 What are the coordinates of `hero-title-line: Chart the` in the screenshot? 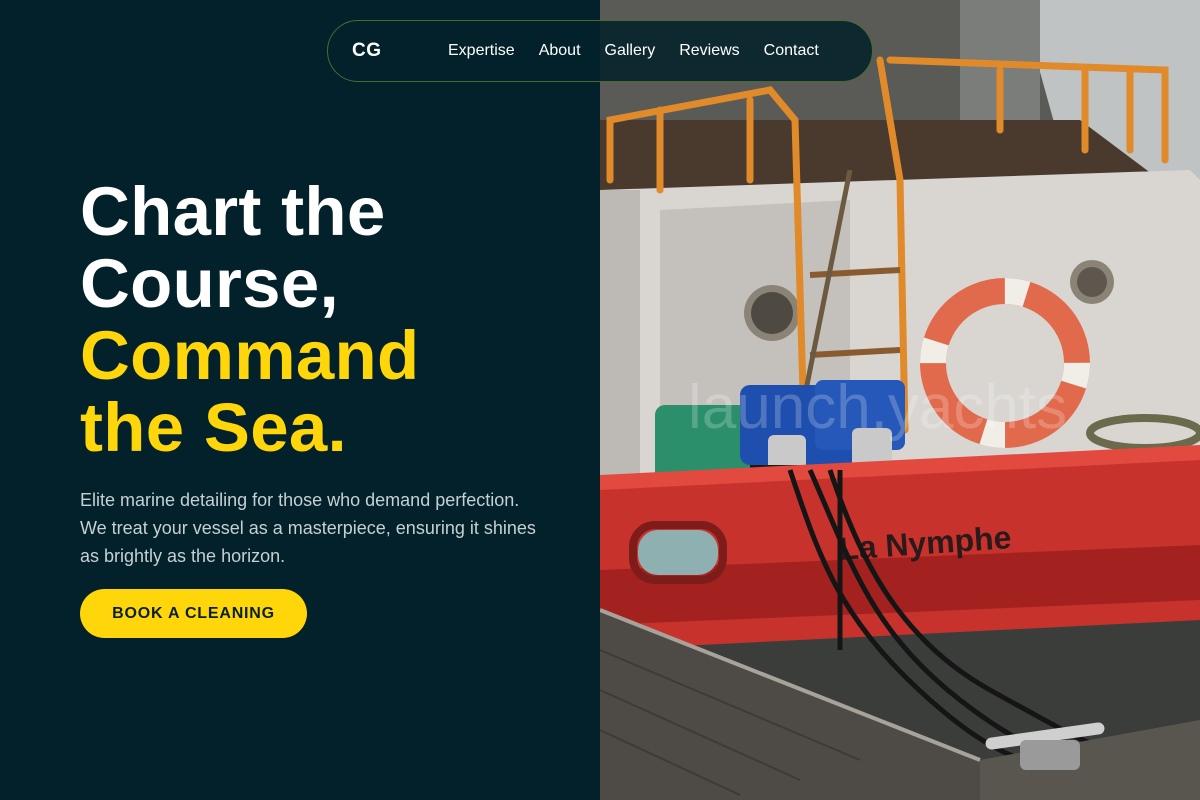 It's located at (233, 211).